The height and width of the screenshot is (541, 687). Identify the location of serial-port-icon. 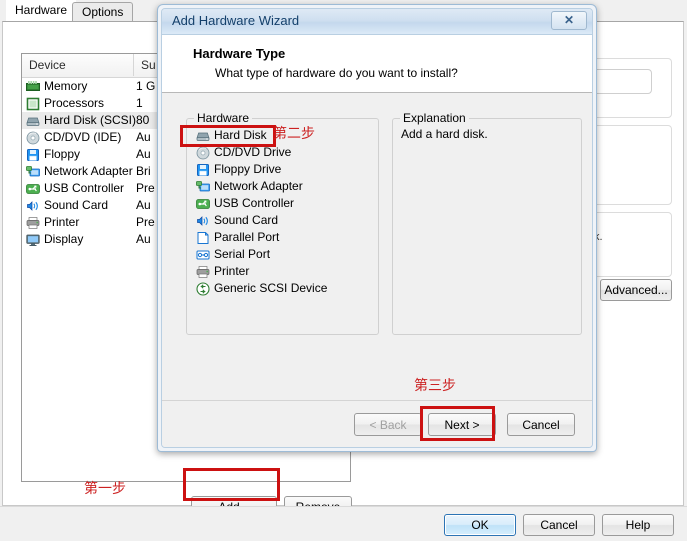
(203, 255).